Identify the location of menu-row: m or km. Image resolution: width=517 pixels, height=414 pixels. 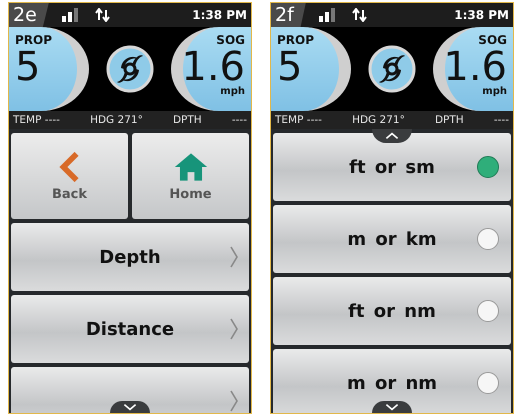
(392, 239).